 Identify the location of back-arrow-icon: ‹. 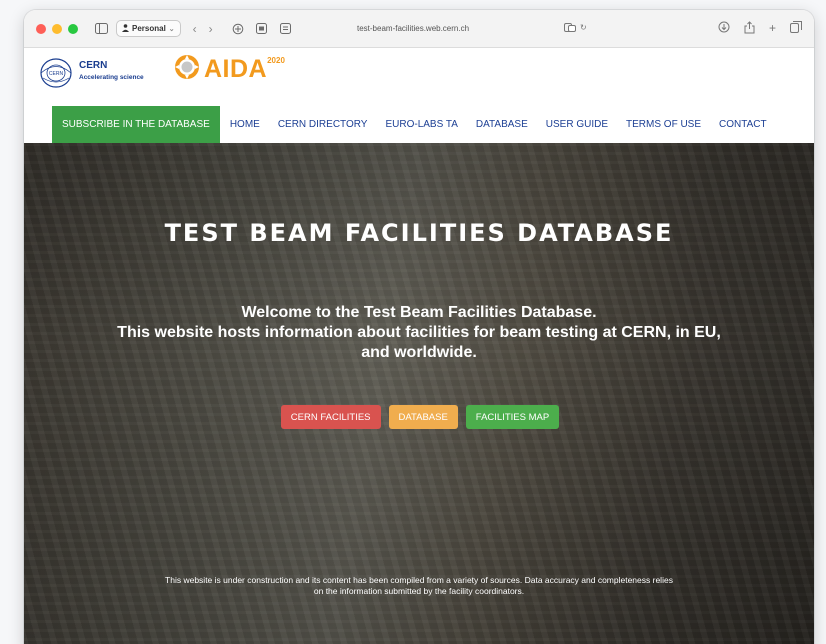
(195, 29).